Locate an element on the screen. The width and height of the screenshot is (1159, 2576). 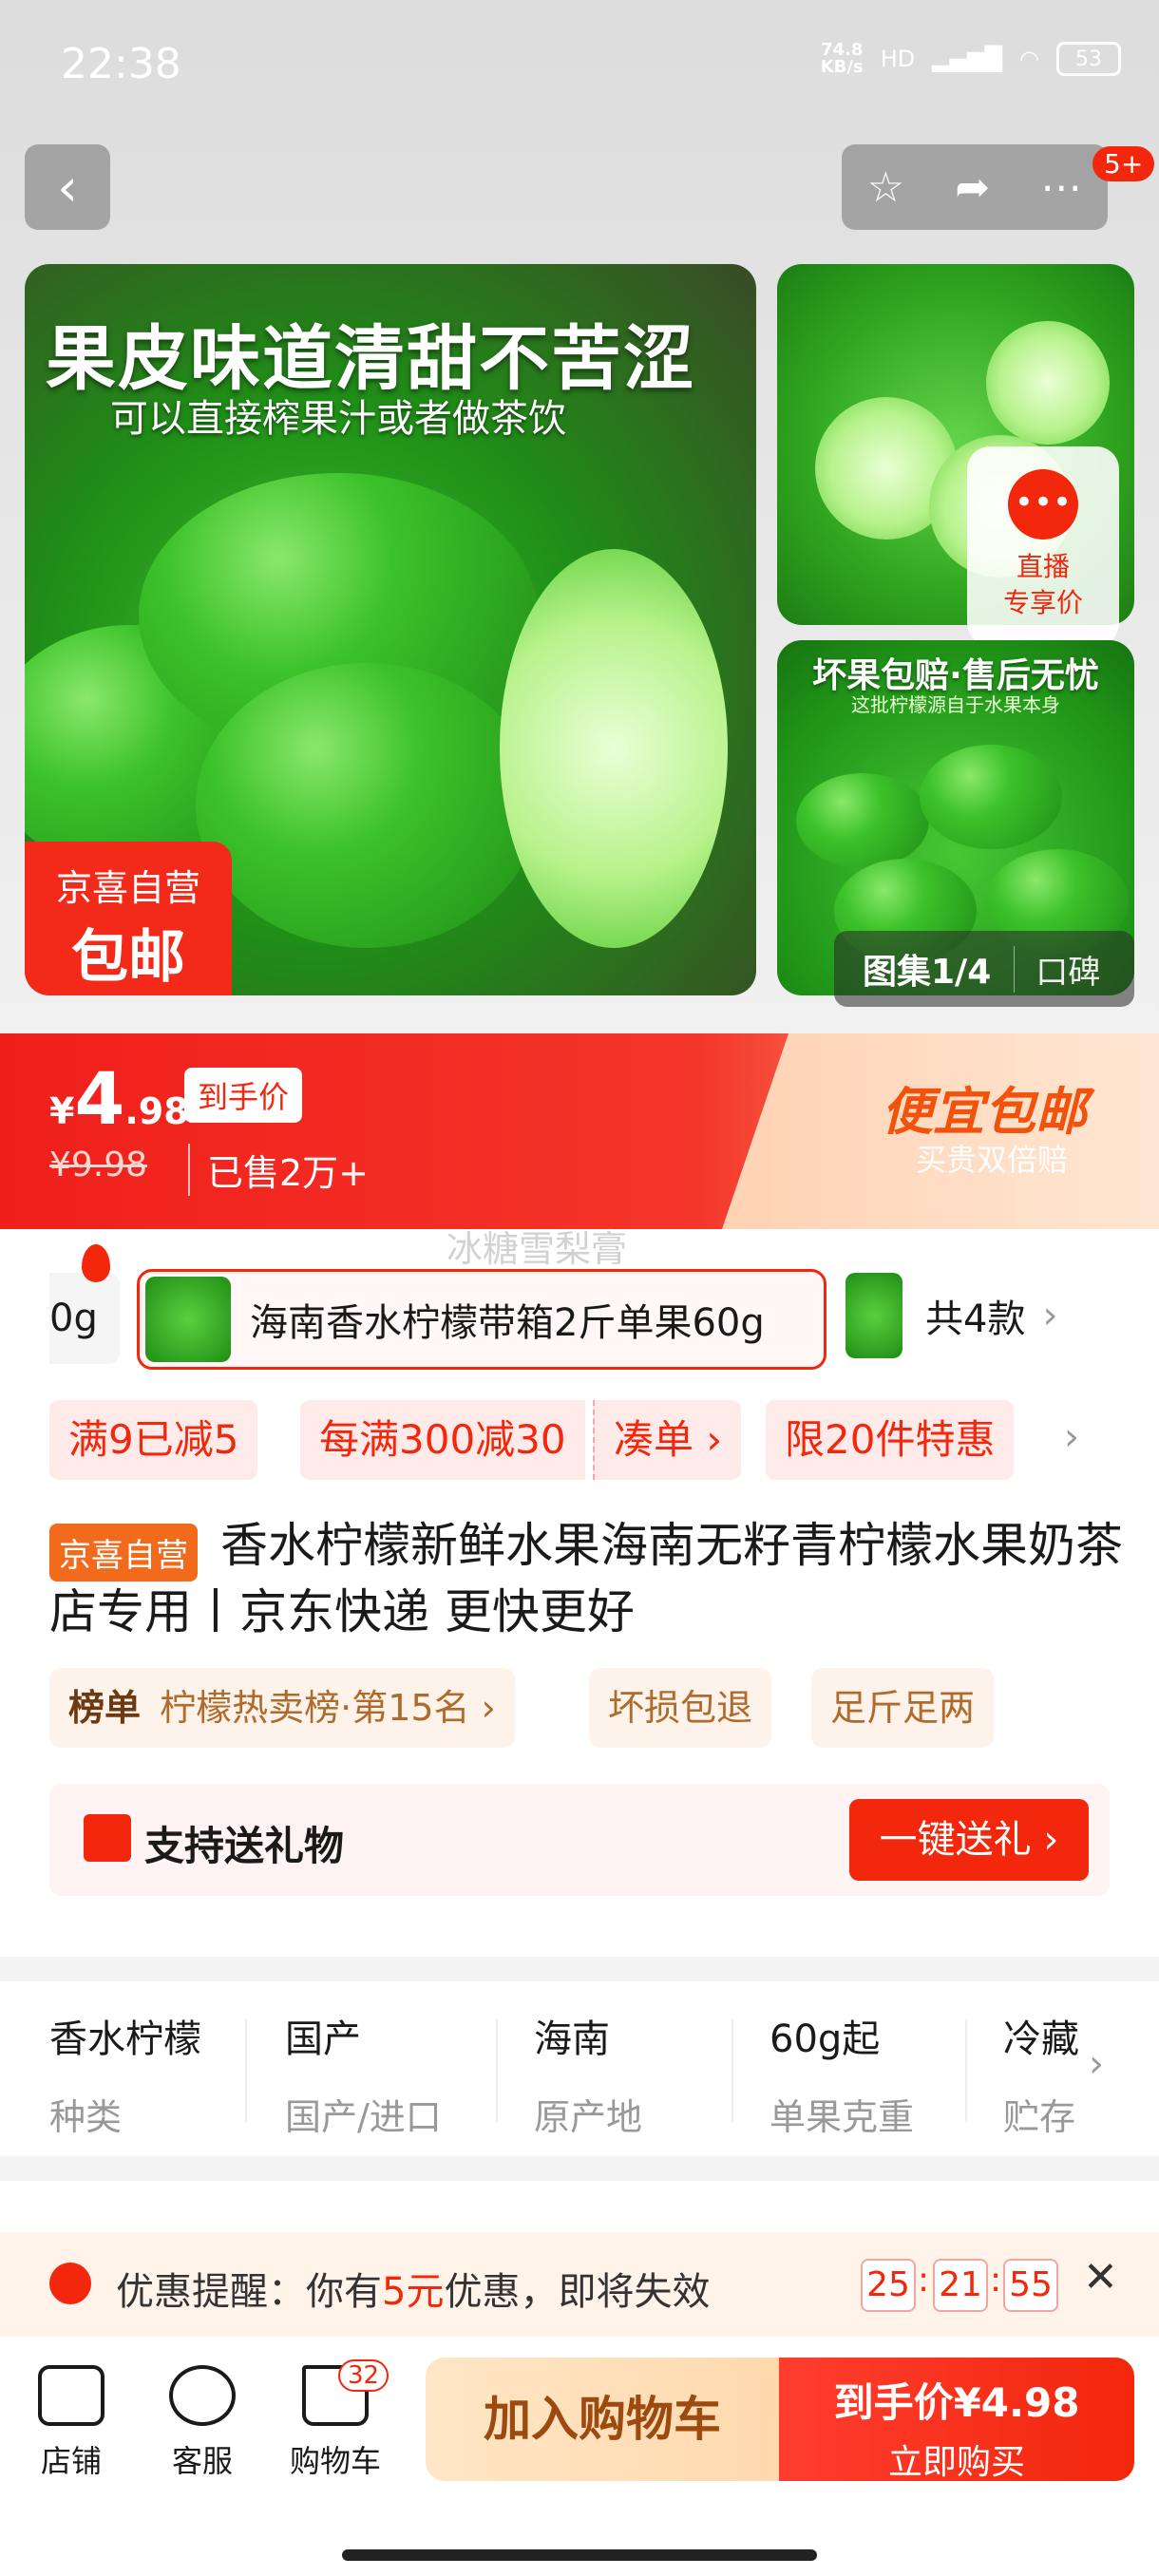
guarantee-chip: 坏损包退 is located at coordinates (680, 1708).